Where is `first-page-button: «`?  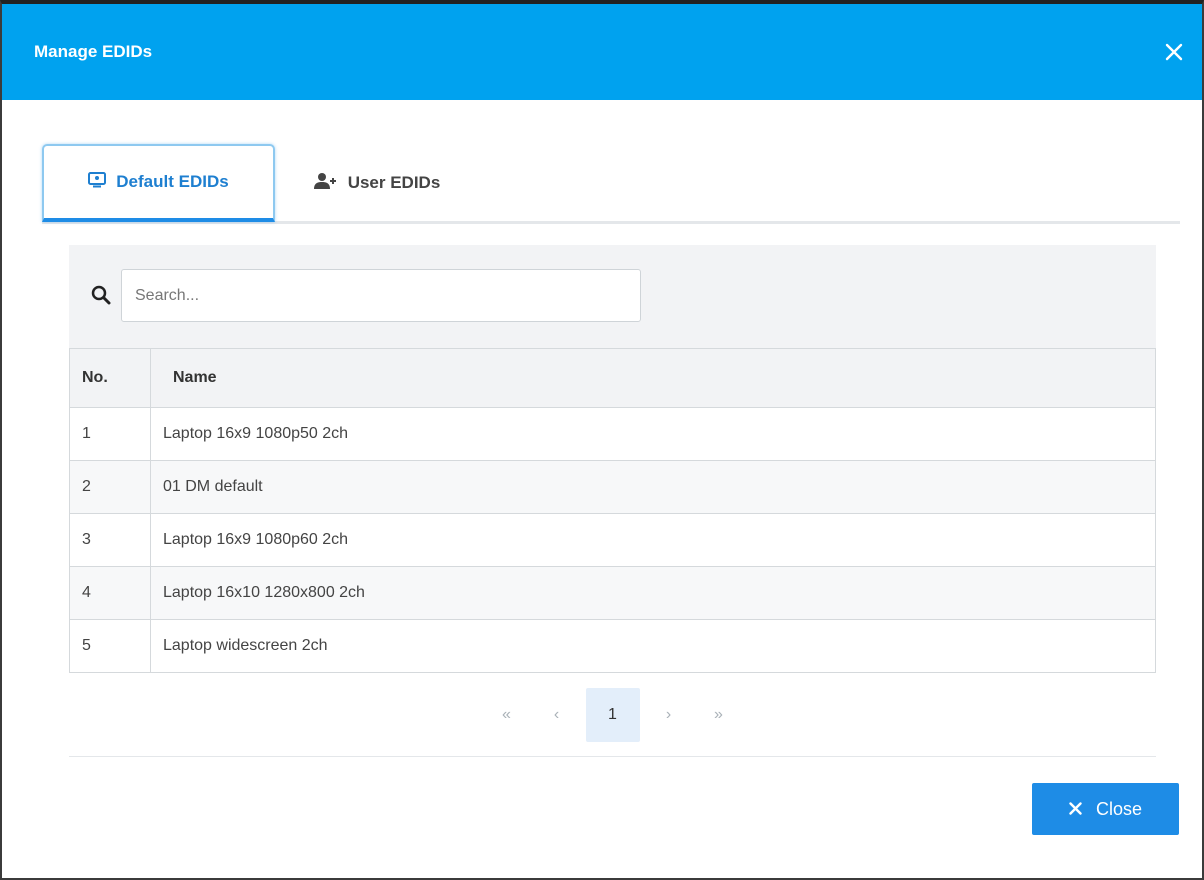 first-page-button: « is located at coordinates (507, 715).